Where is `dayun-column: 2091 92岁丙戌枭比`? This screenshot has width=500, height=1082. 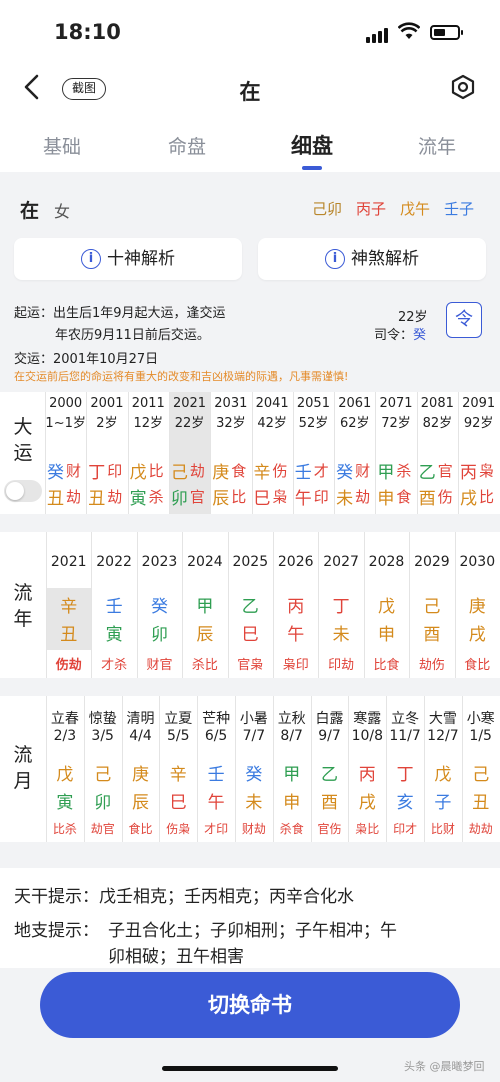
dayun-column: 2091 92岁丙戌枭比 is located at coordinates (478, 453).